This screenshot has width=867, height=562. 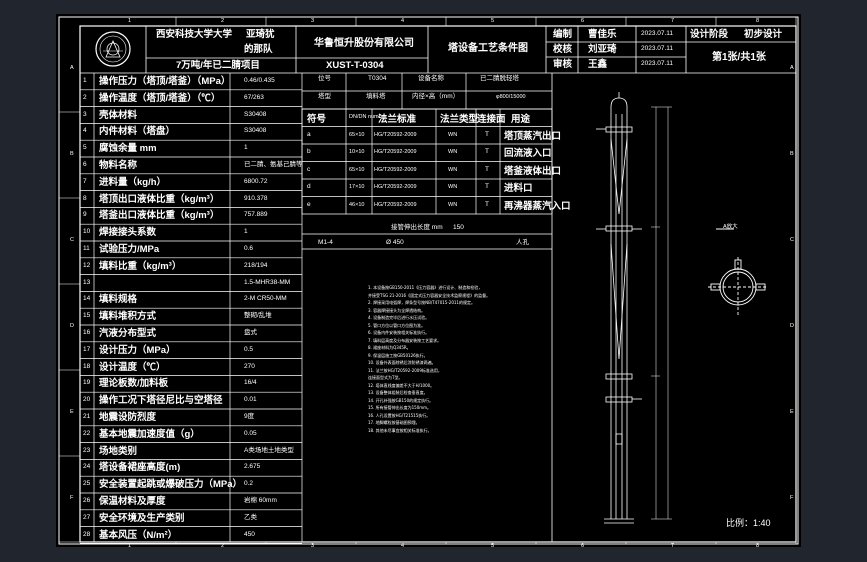 I want to click on param-no: 1, so click(x=85, y=80).